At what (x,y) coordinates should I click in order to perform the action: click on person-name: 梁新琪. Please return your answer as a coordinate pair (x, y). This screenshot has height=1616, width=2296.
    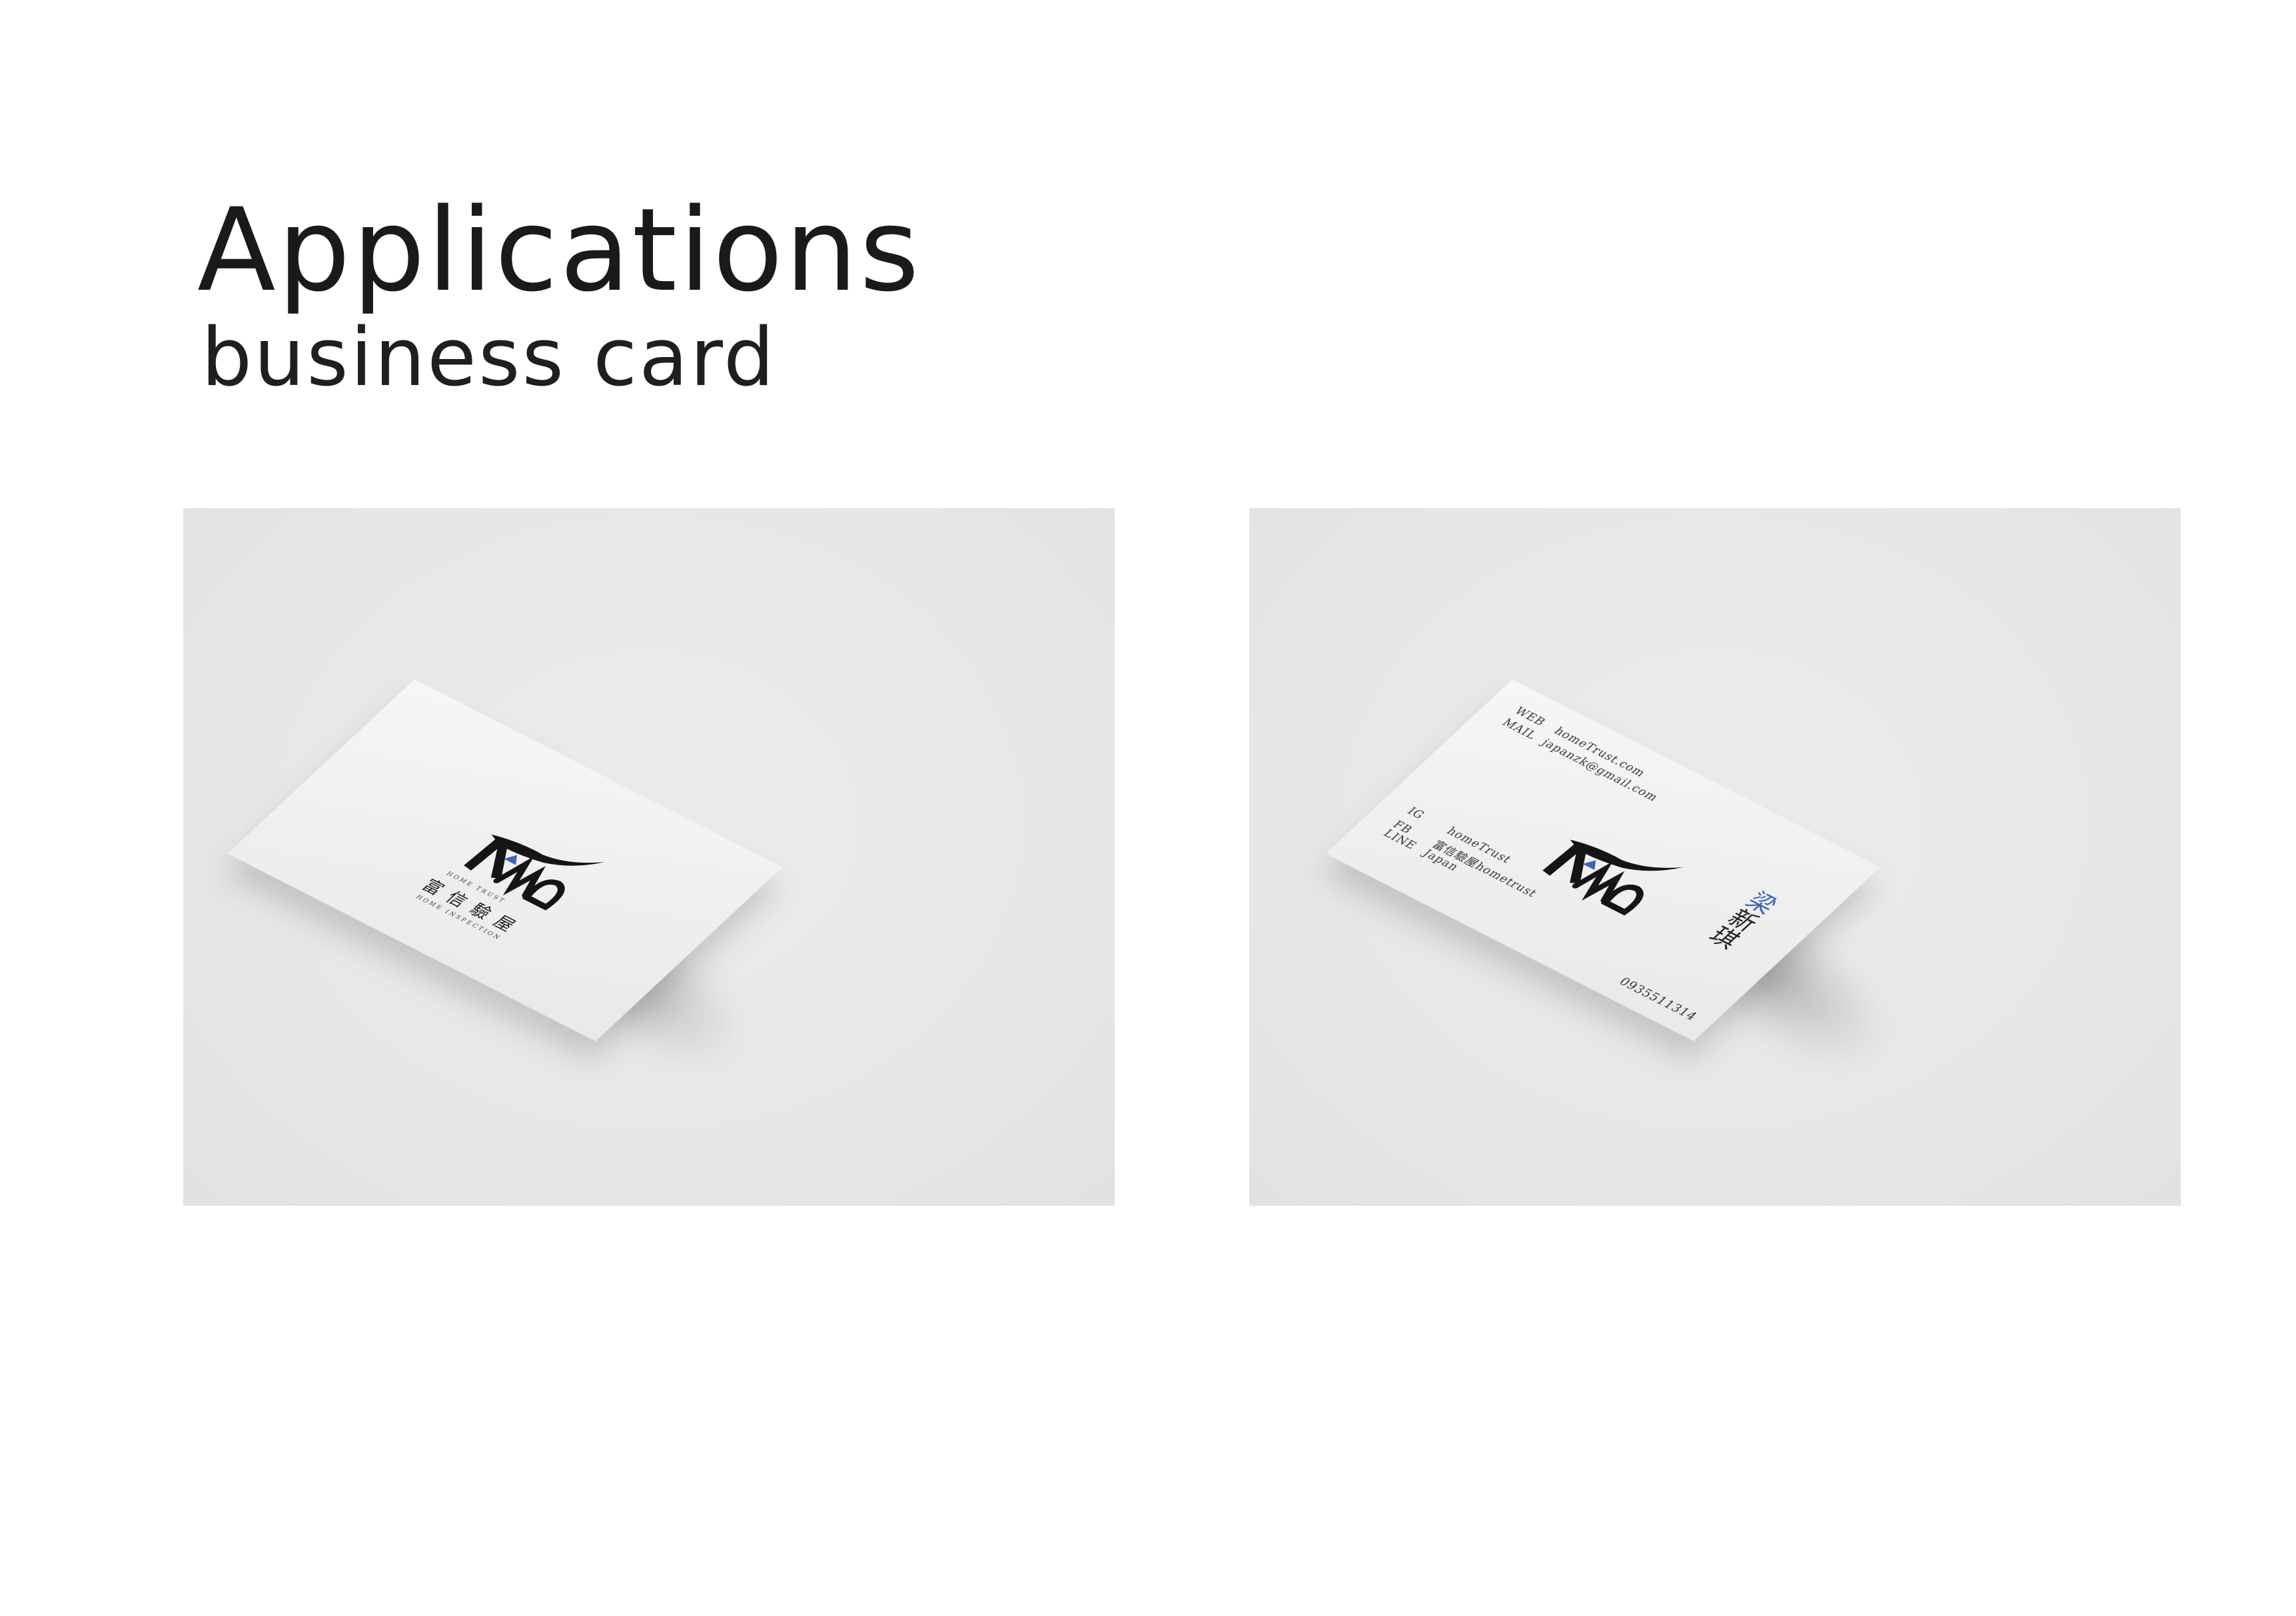
    Looking at the image, I should click on (1741, 919).